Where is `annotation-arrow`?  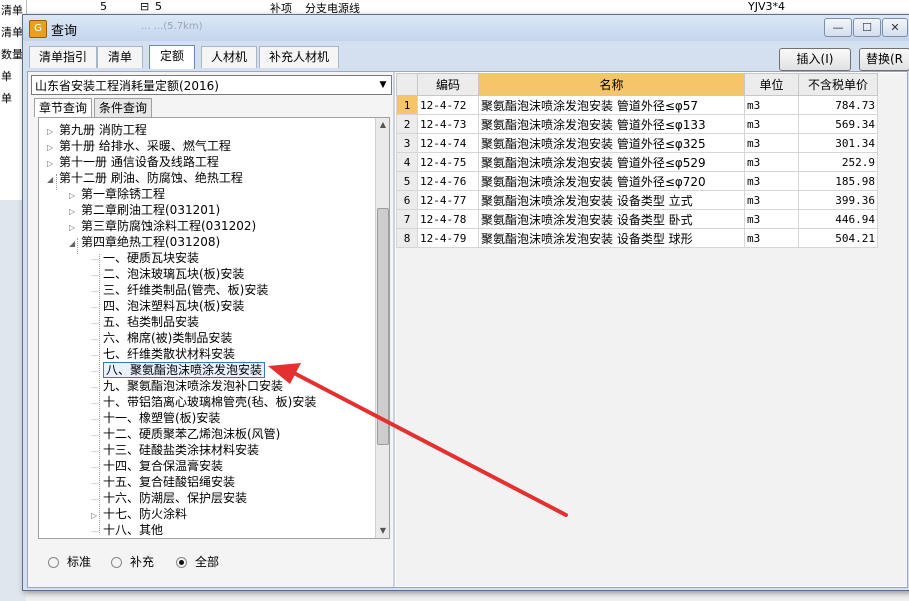 annotation-arrow is located at coordinates (418, 440).